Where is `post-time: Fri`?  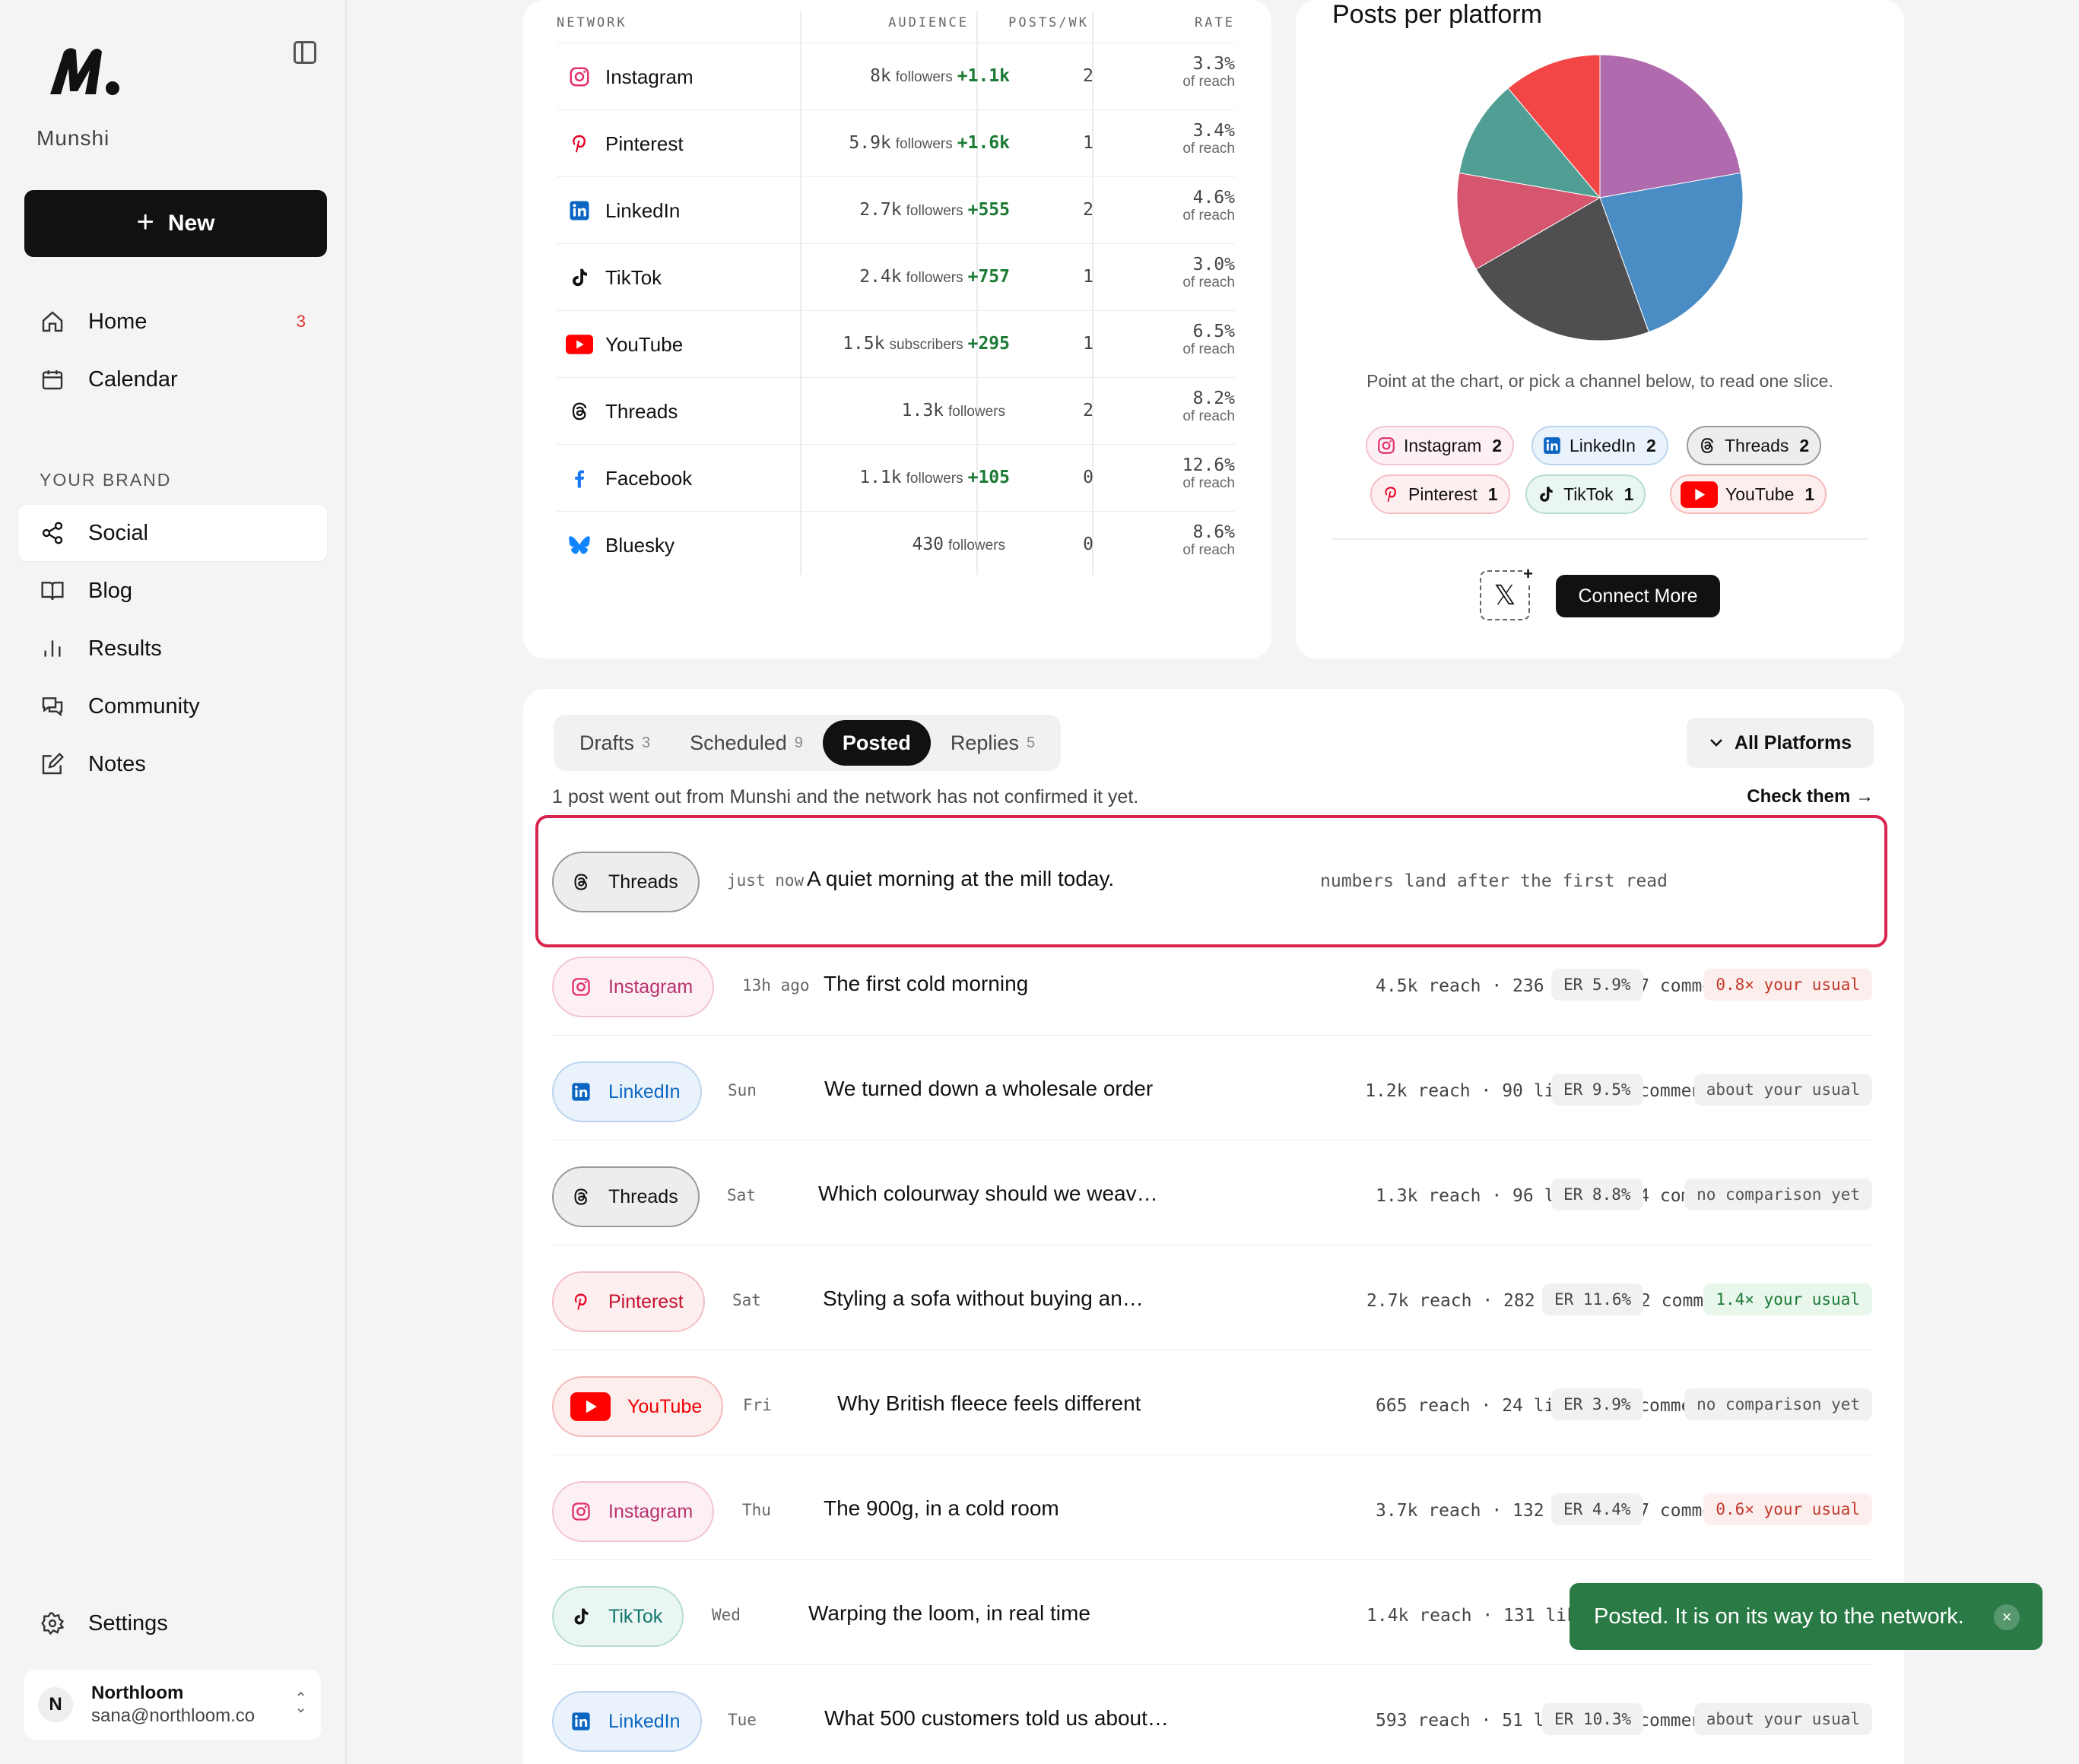
post-time: Fri is located at coordinates (757, 1405).